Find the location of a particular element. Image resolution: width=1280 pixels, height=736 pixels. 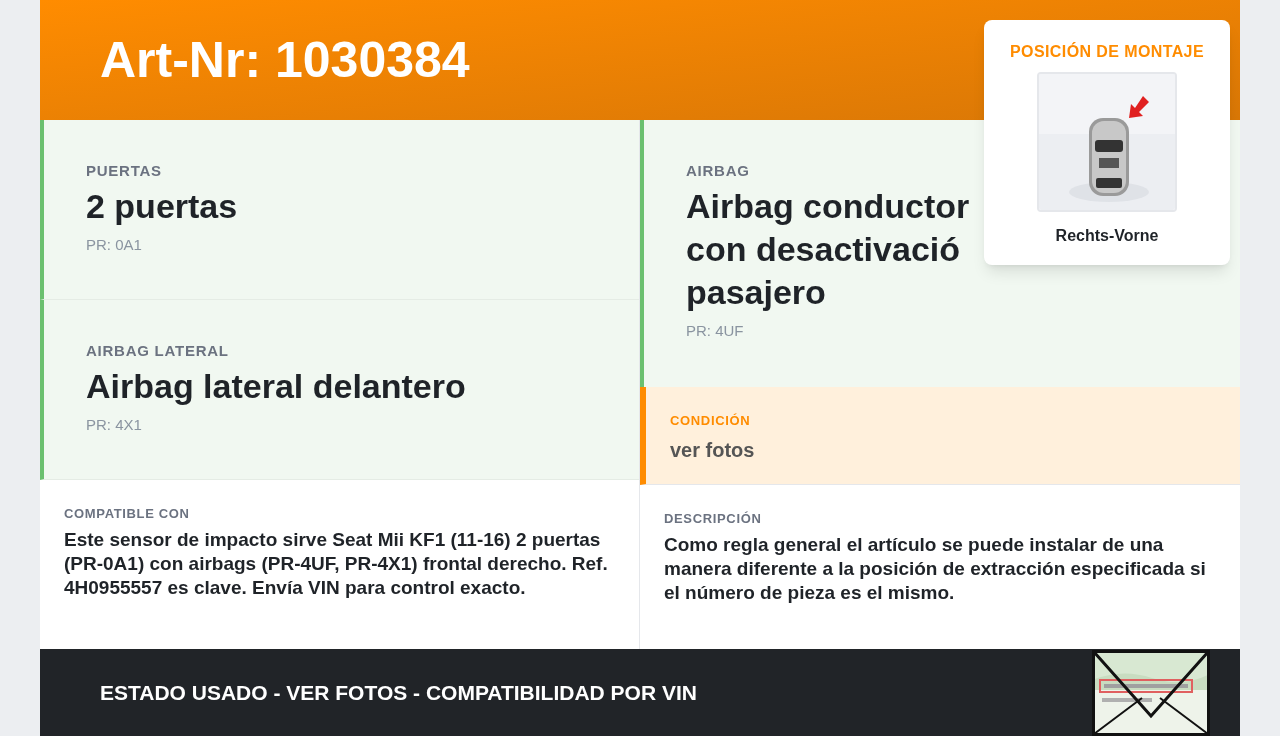

section-label: COMPATIBLE CON is located at coordinates (127, 514).